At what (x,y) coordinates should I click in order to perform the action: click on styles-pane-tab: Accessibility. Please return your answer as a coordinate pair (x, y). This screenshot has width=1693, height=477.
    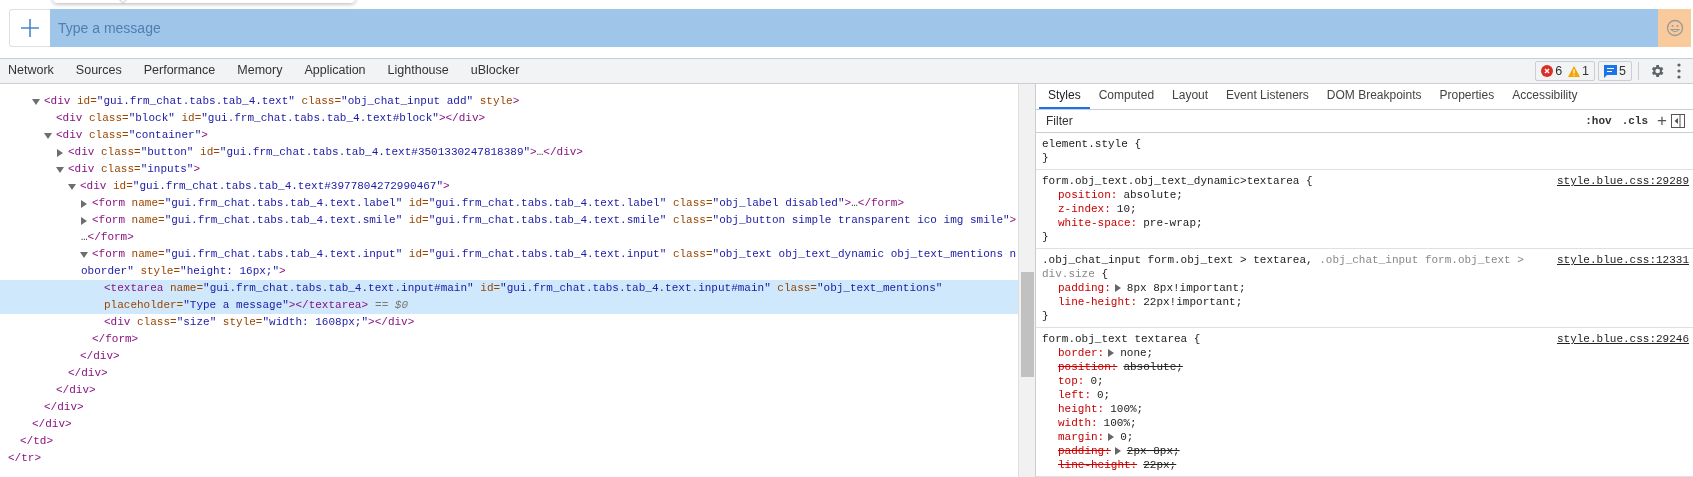
    Looking at the image, I should click on (1545, 96).